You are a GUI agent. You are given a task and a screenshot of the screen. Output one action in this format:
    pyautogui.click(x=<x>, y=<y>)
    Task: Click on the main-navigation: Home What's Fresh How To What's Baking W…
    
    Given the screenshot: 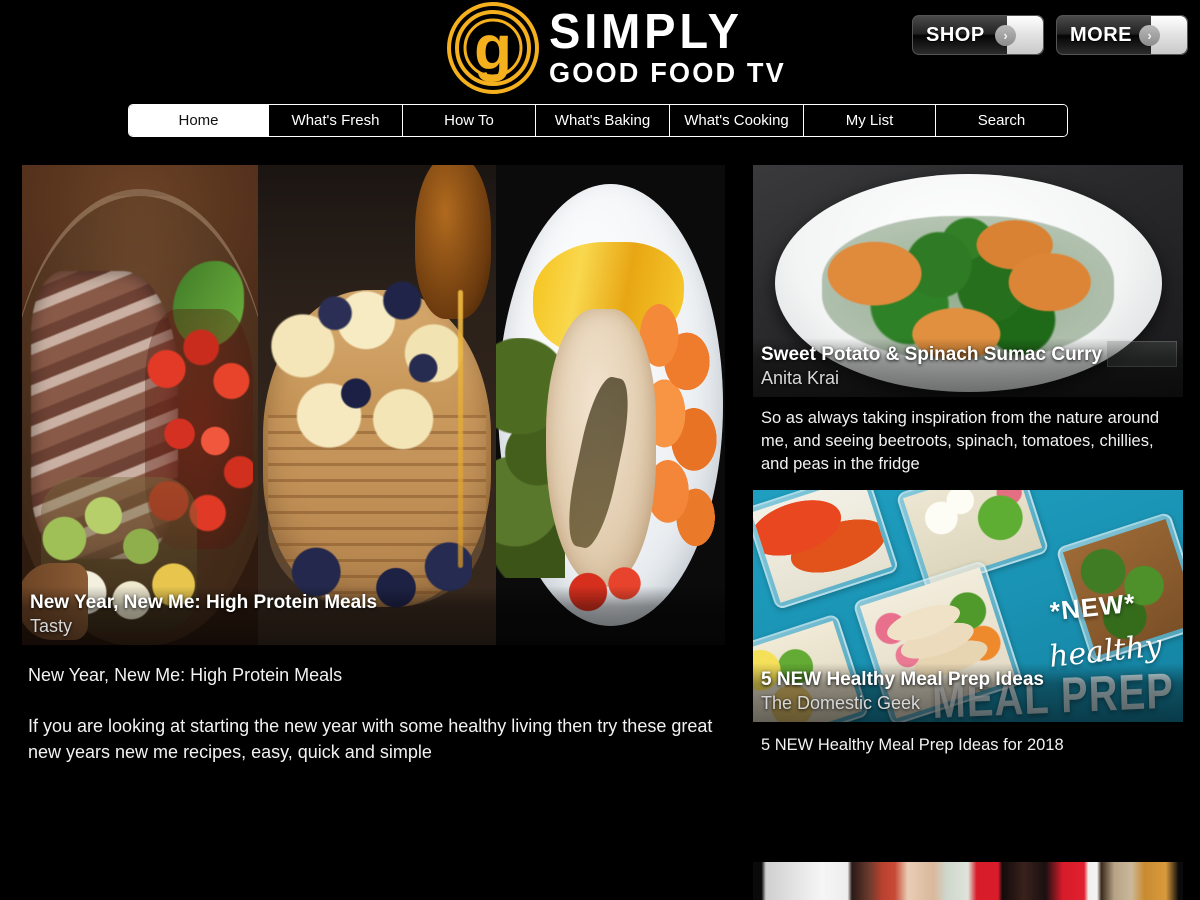 What is the action you would take?
    pyautogui.click(x=598, y=120)
    